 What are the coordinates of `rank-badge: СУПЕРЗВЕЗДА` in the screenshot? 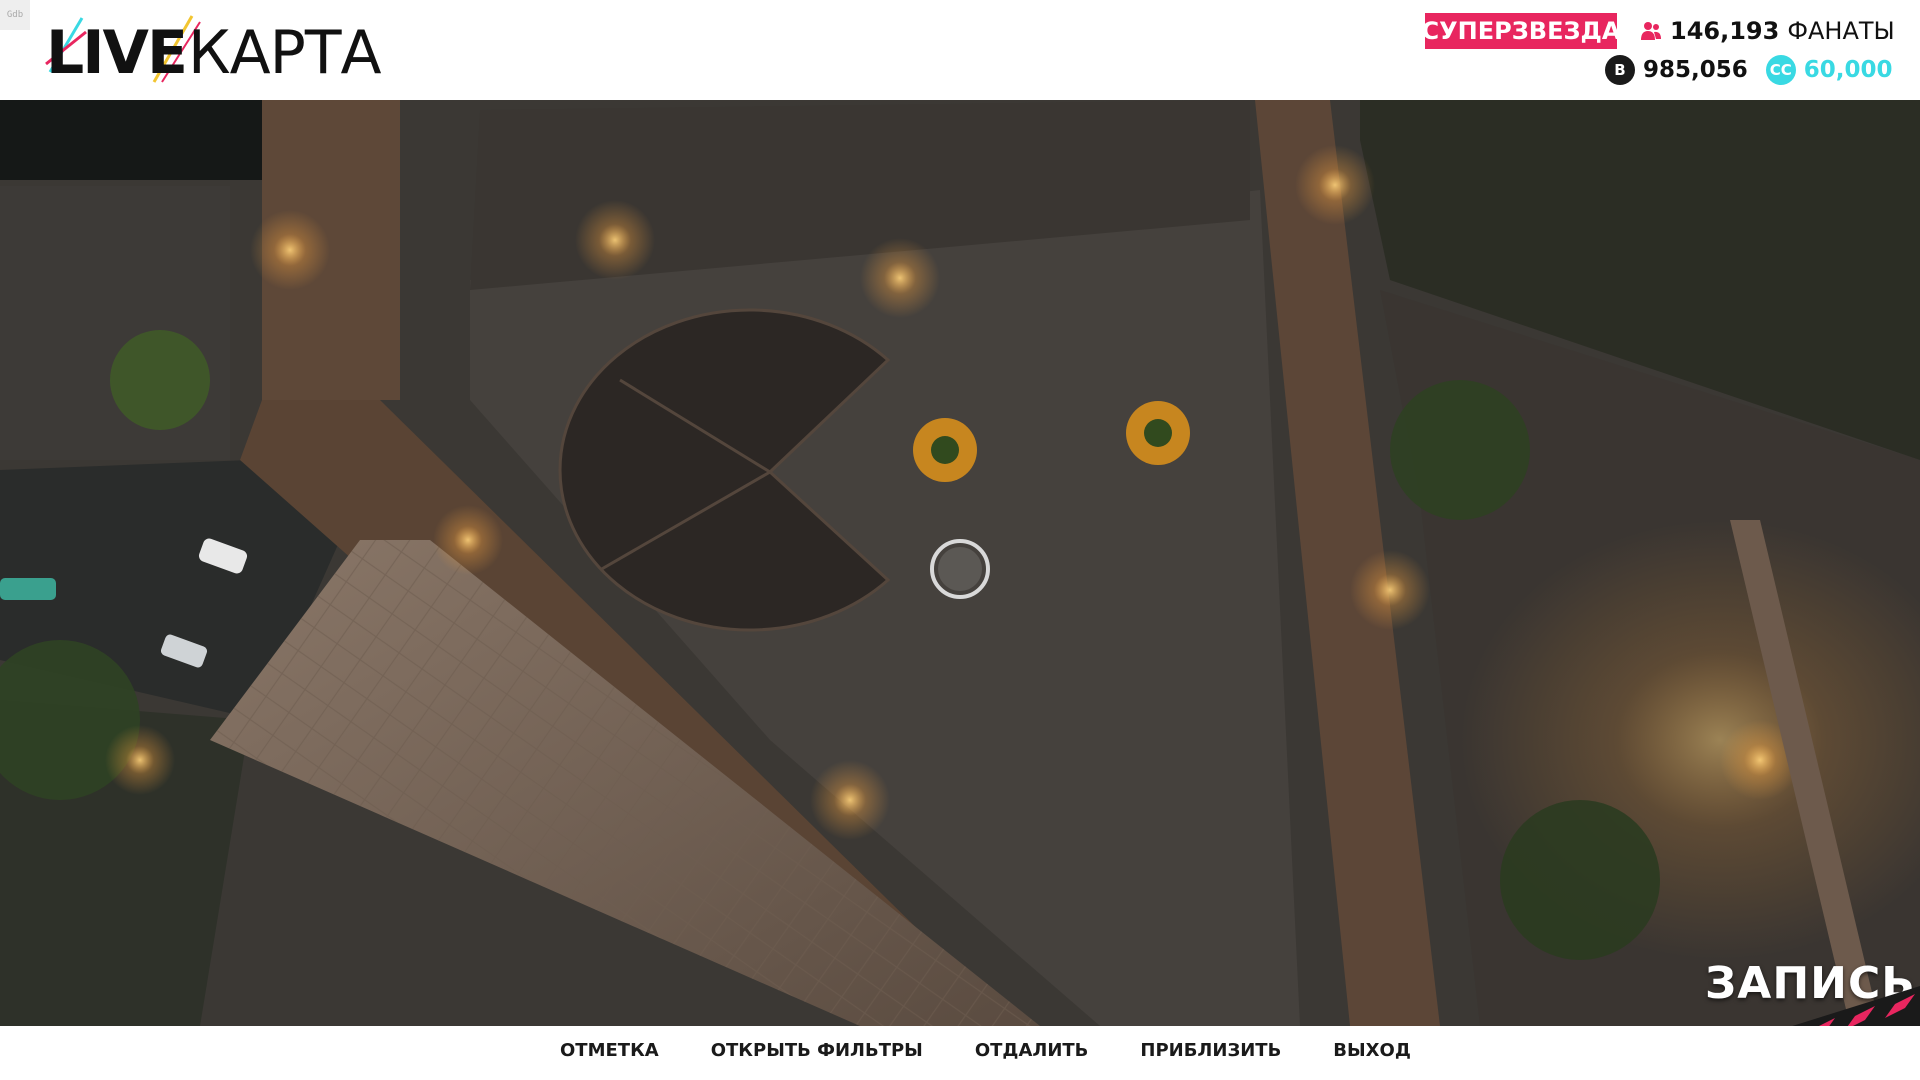 It's located at (1521, 31).